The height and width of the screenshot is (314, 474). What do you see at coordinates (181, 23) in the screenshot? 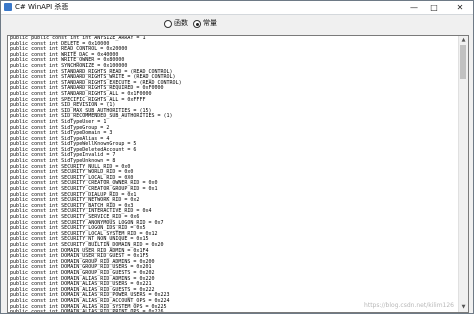
I see `radio-functions-label: 函数` at bounding box center [181, 23].